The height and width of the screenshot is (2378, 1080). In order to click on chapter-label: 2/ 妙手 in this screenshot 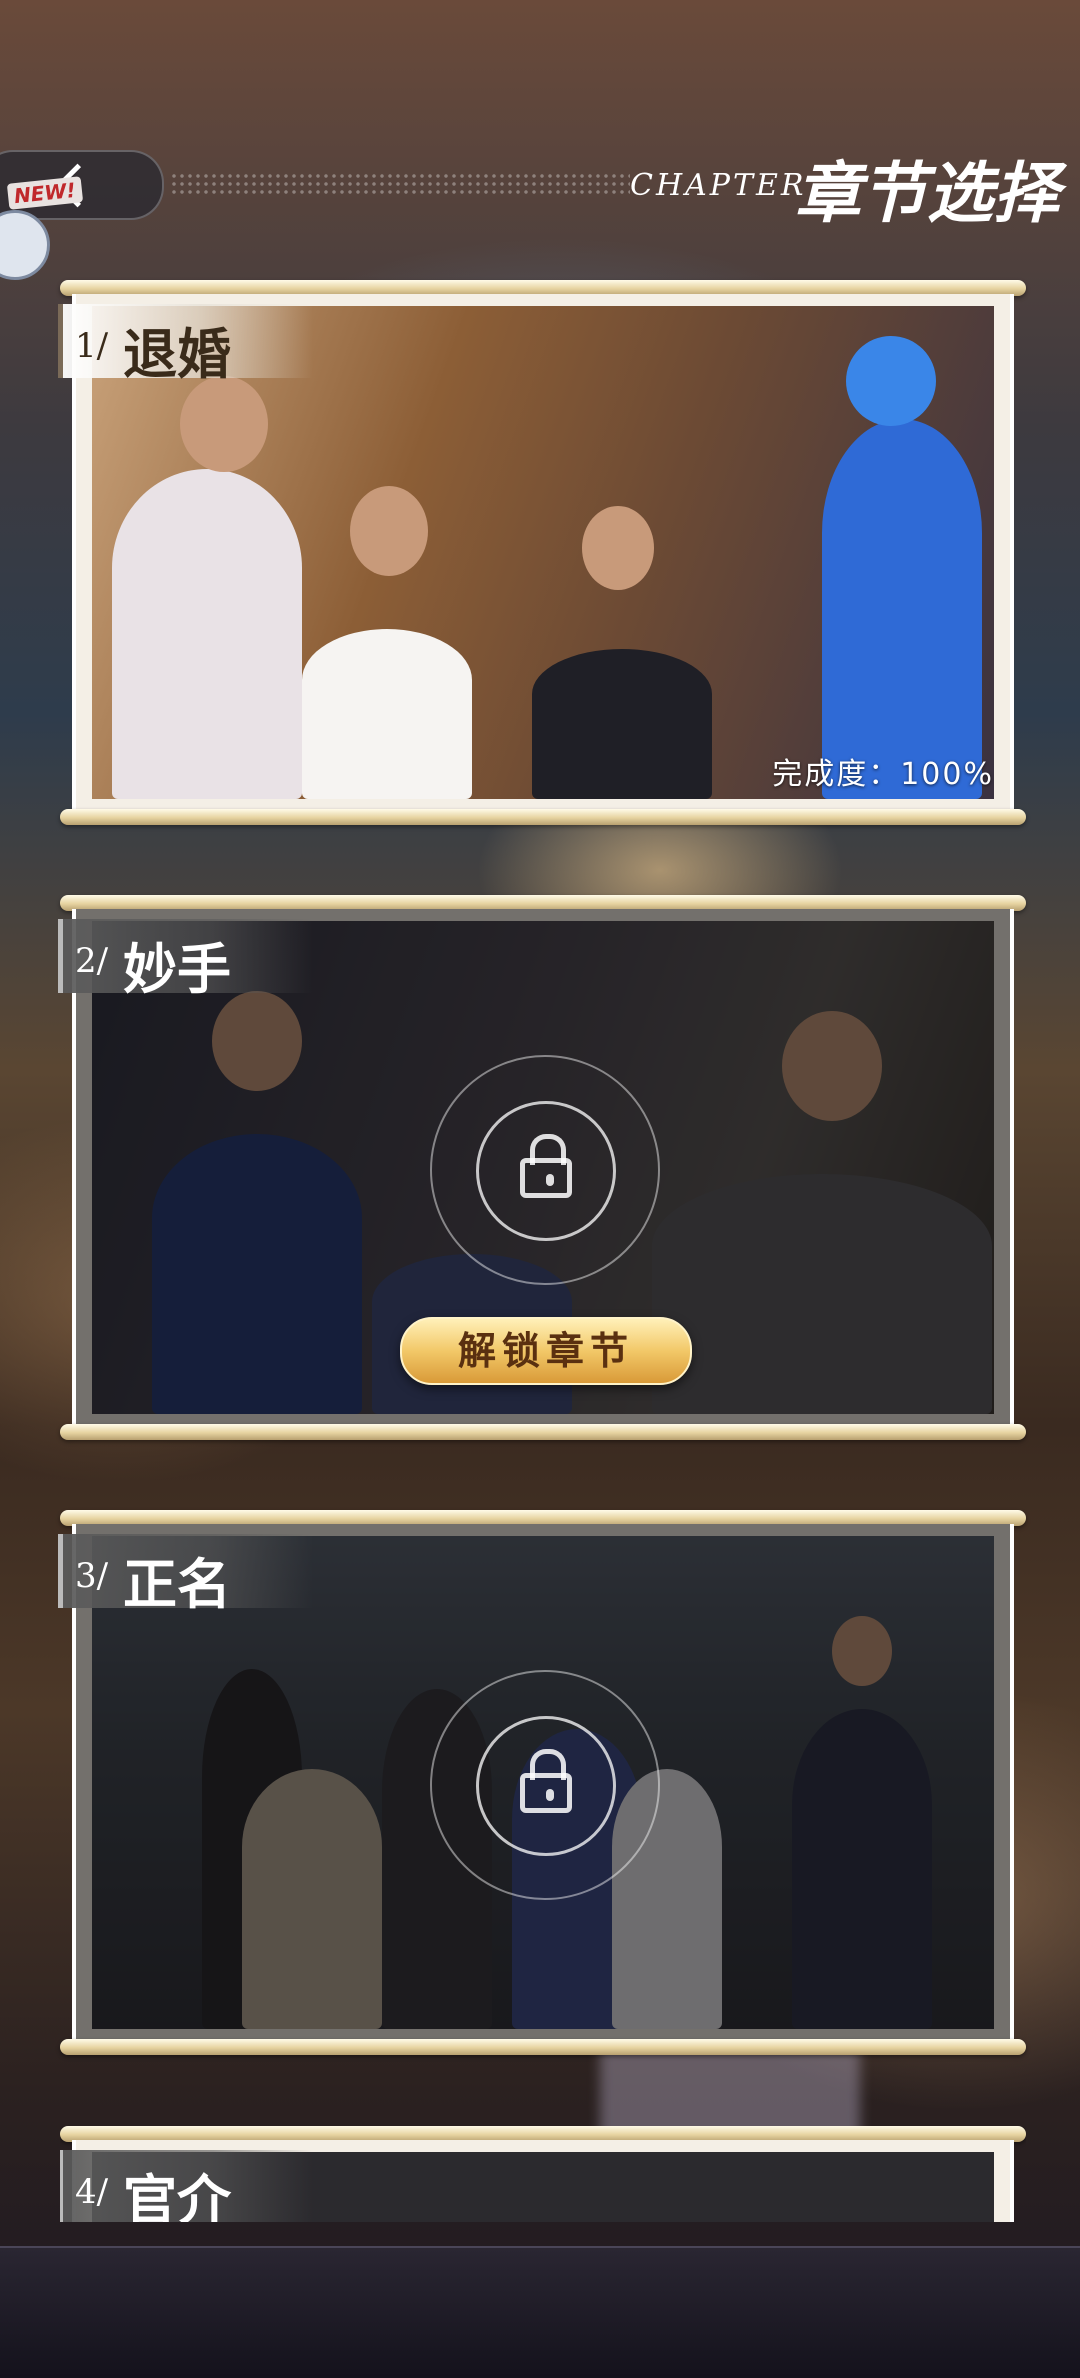, I will do `click(185, 960)`.